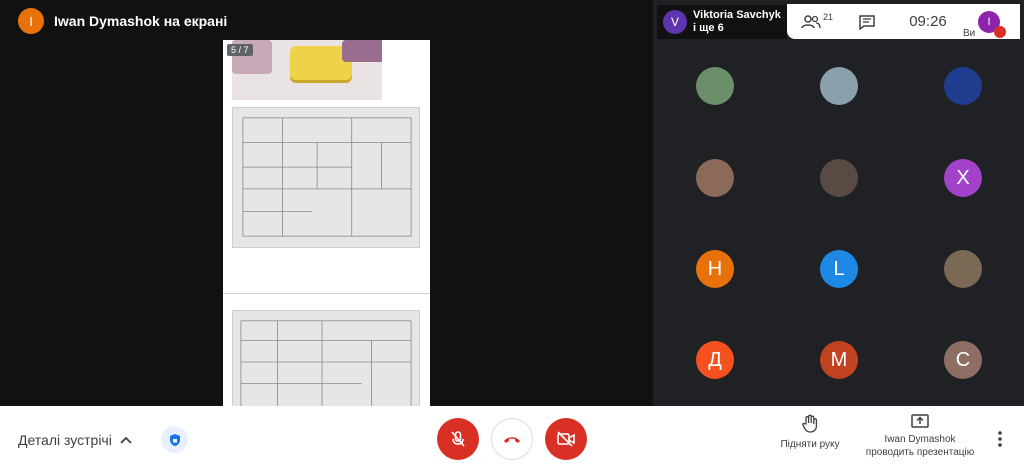 This screenshot has height=474, width=1024. Describe the element at coordinates (737, 15) in the screenshot. I see `pinned-name: Viktoria Savchyk` at that location.